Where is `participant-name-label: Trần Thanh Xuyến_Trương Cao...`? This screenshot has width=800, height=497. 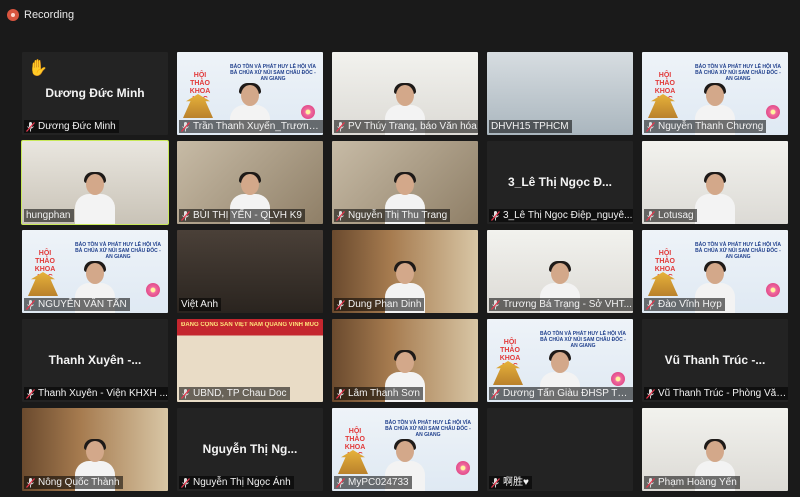
participant-name-label: Trần Thanh Xuyến_Trương Cao... is located at coordinates (251, 126).